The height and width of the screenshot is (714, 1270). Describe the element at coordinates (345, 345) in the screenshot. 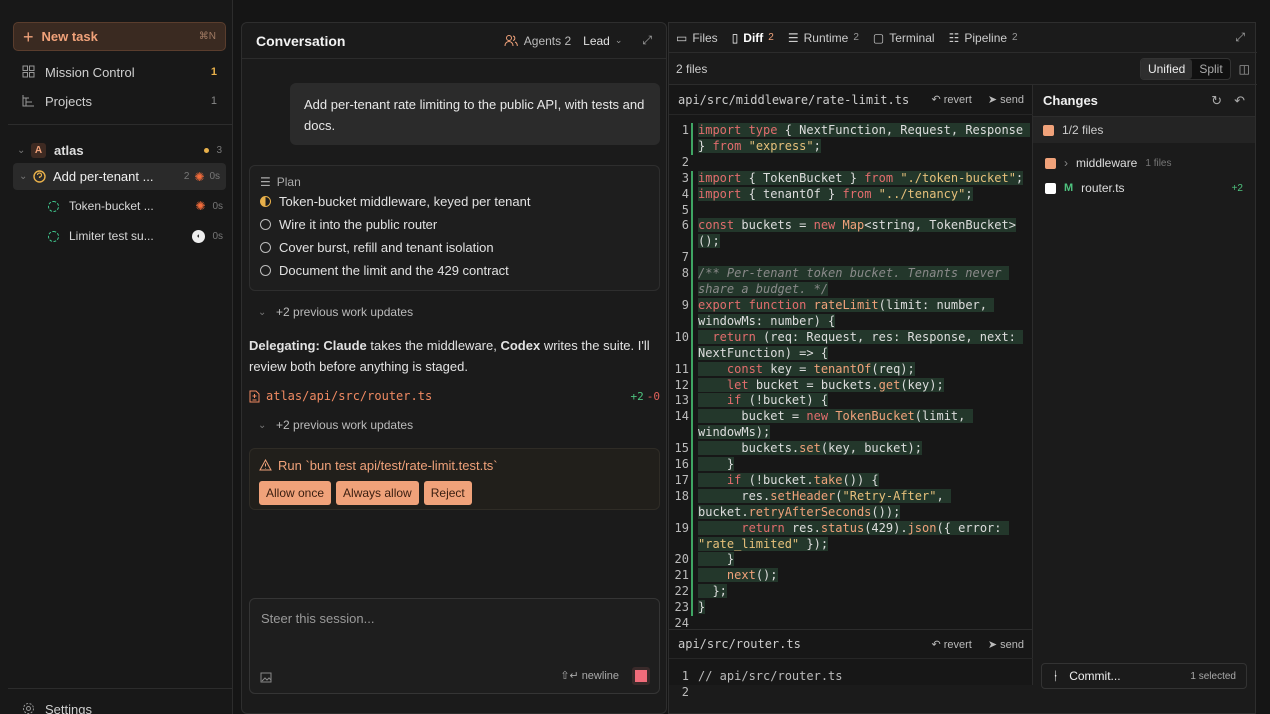

I see `agent-name: Claude` at that location.